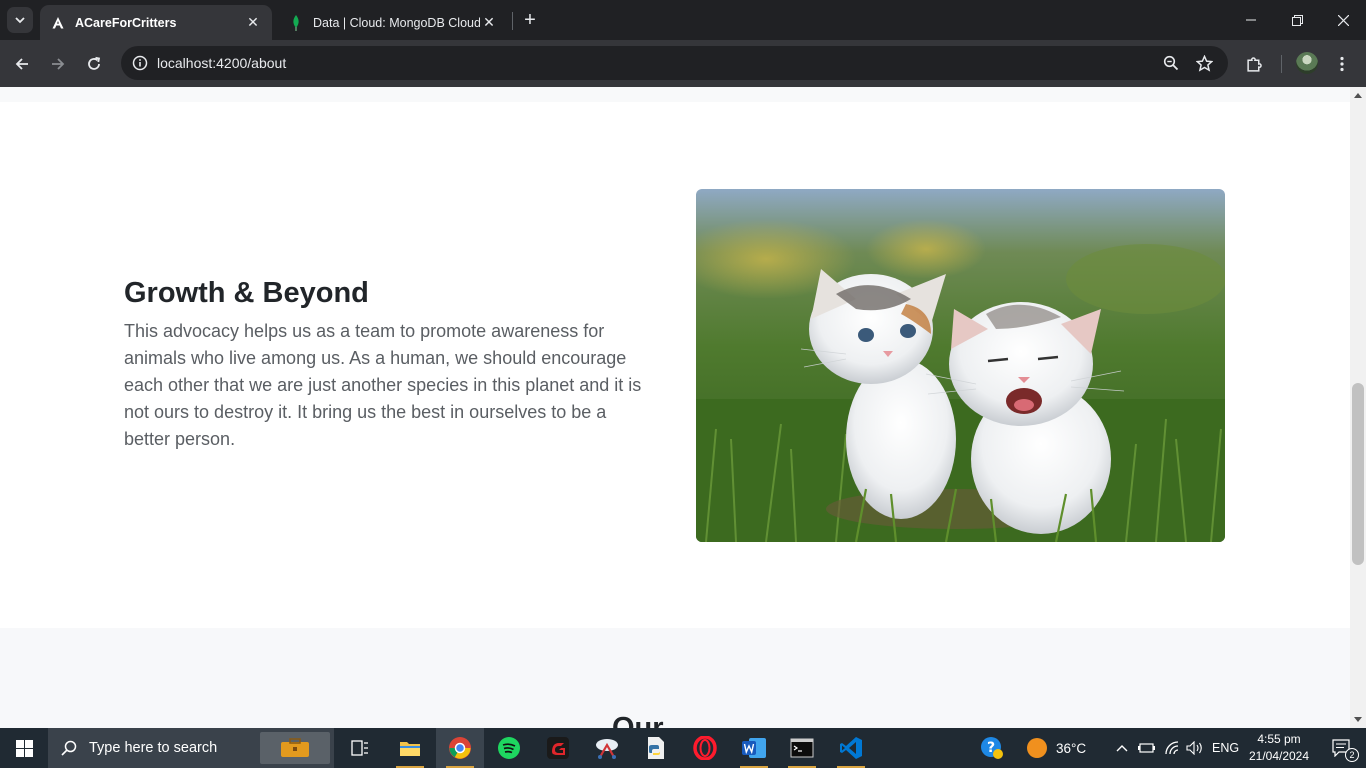 The height and width of the screenshot is (768, 1366). I want to click on next-heading-text: Our team, so click(662, 721).